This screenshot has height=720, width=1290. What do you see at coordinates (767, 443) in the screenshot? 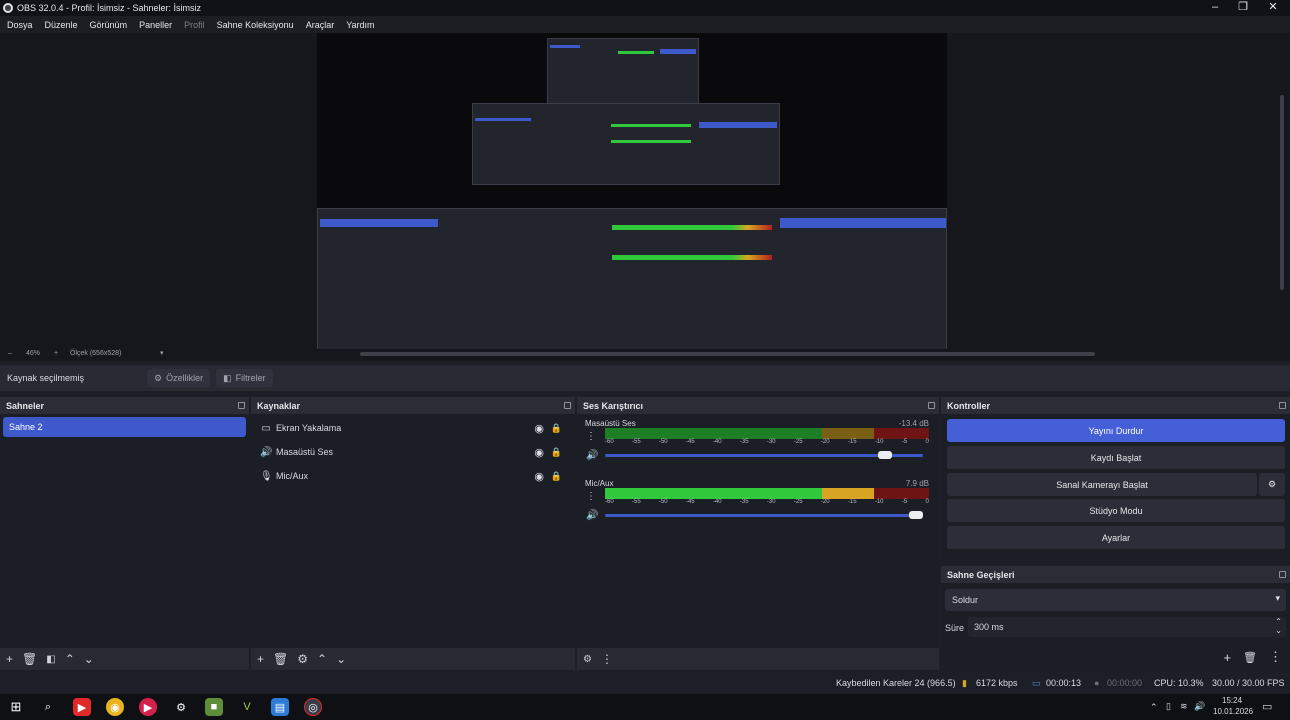
I see `meter-ticks: -60 -55 -50 -45 -40 -35 -30 -25 -20 -15 -10 -5 0` at bounding box center [767, 443].